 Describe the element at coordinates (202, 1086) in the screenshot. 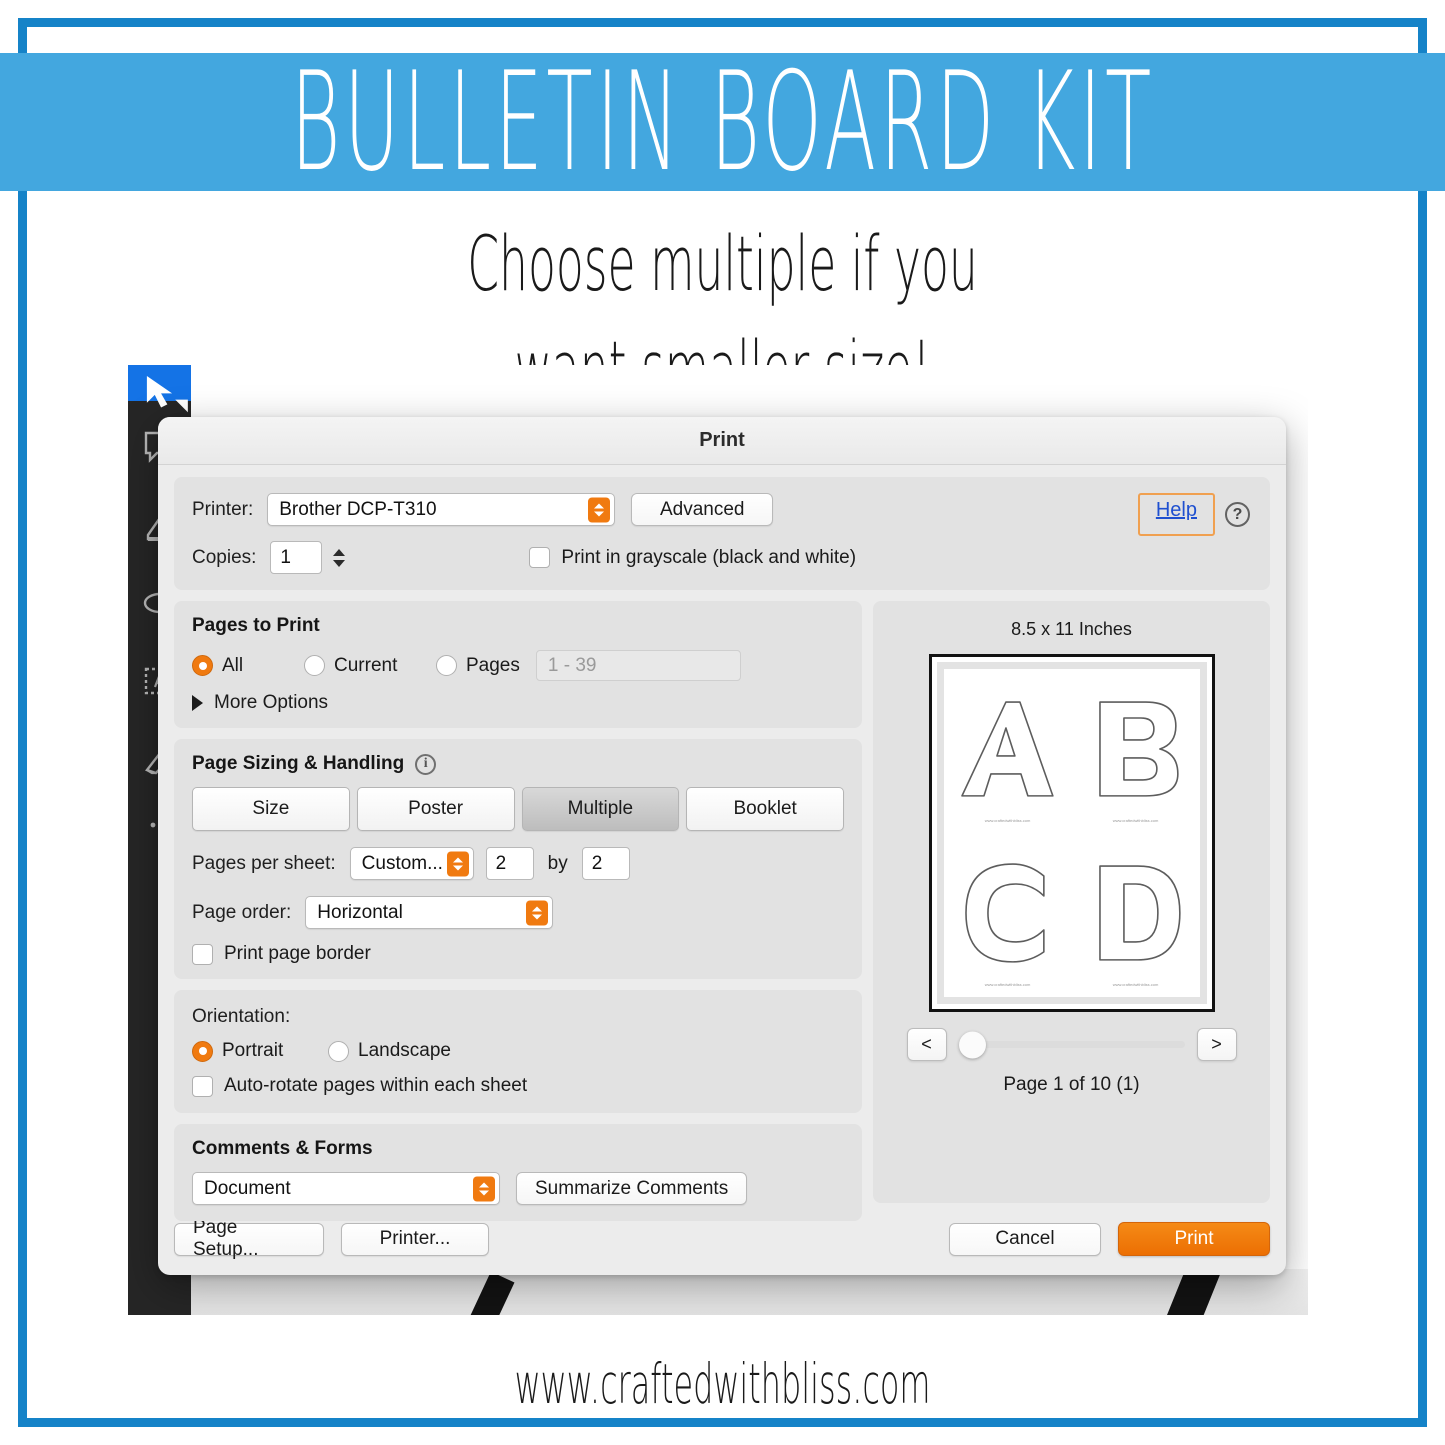

I see `auto-rotate-checkbox` at that location.